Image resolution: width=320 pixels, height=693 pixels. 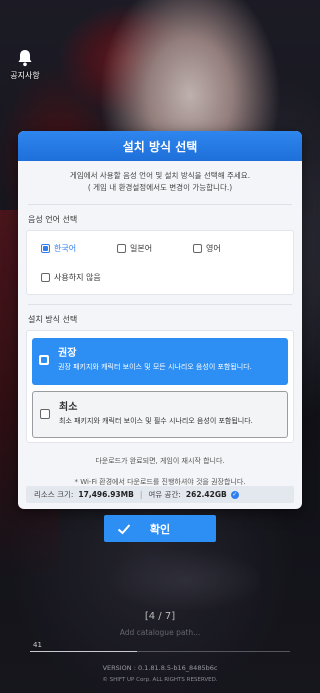 What do you see at coordinates (213, 248) in the screenshot?
I see `voice-option-label: 영어` at bounding box center [213, 248].